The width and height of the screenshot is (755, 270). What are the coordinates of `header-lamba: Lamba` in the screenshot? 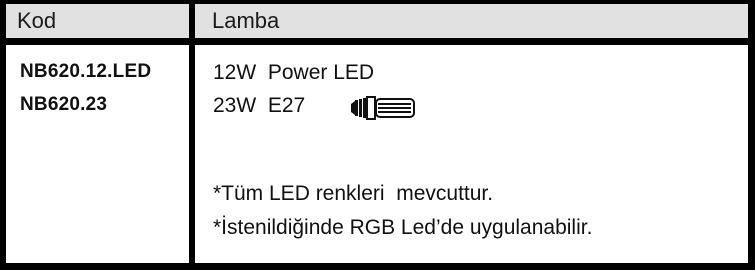 It's located at (471, 21).